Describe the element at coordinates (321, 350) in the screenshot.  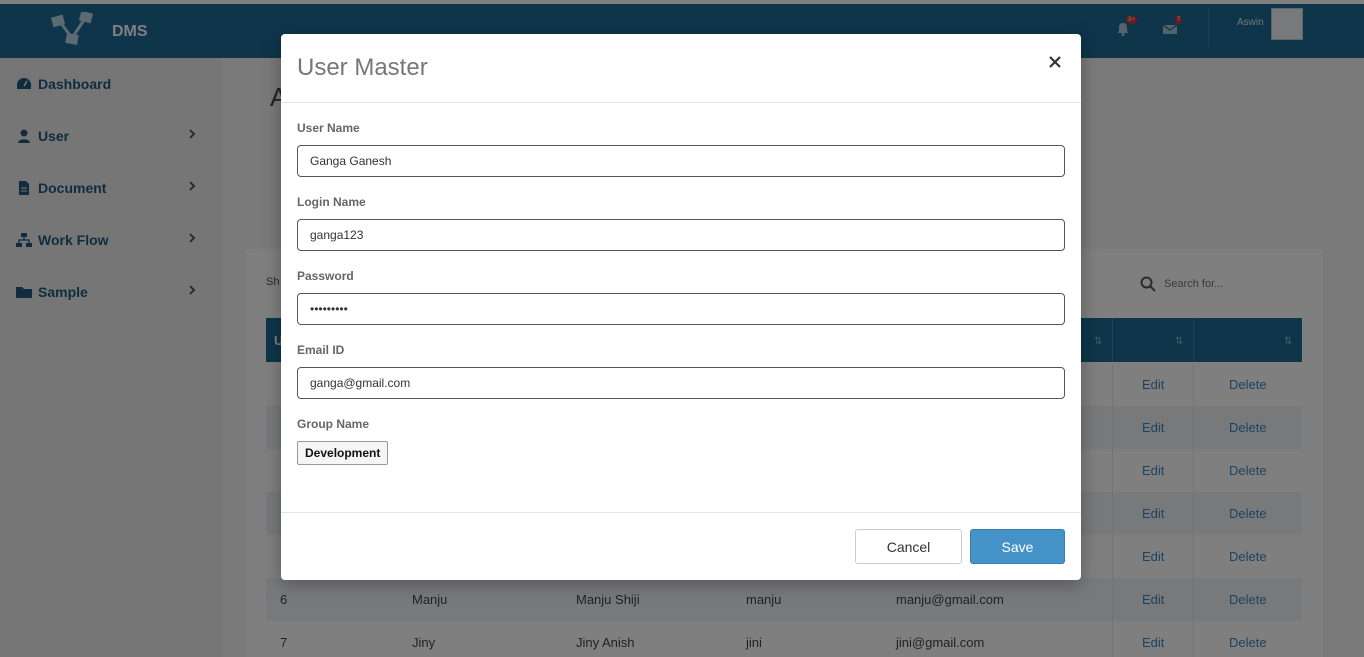
I see `email-label: Email ID` at that location.